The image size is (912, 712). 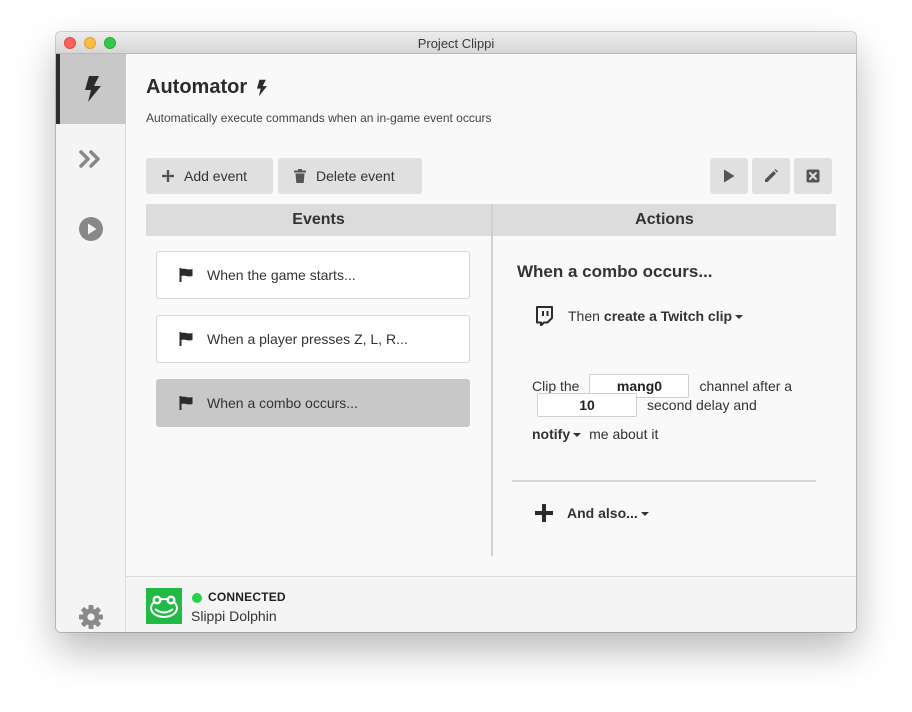 What do you see at coordinates (197, 87) in the screenshot?
I see `page-title-text: Automator` at bounding box center [197, 87].